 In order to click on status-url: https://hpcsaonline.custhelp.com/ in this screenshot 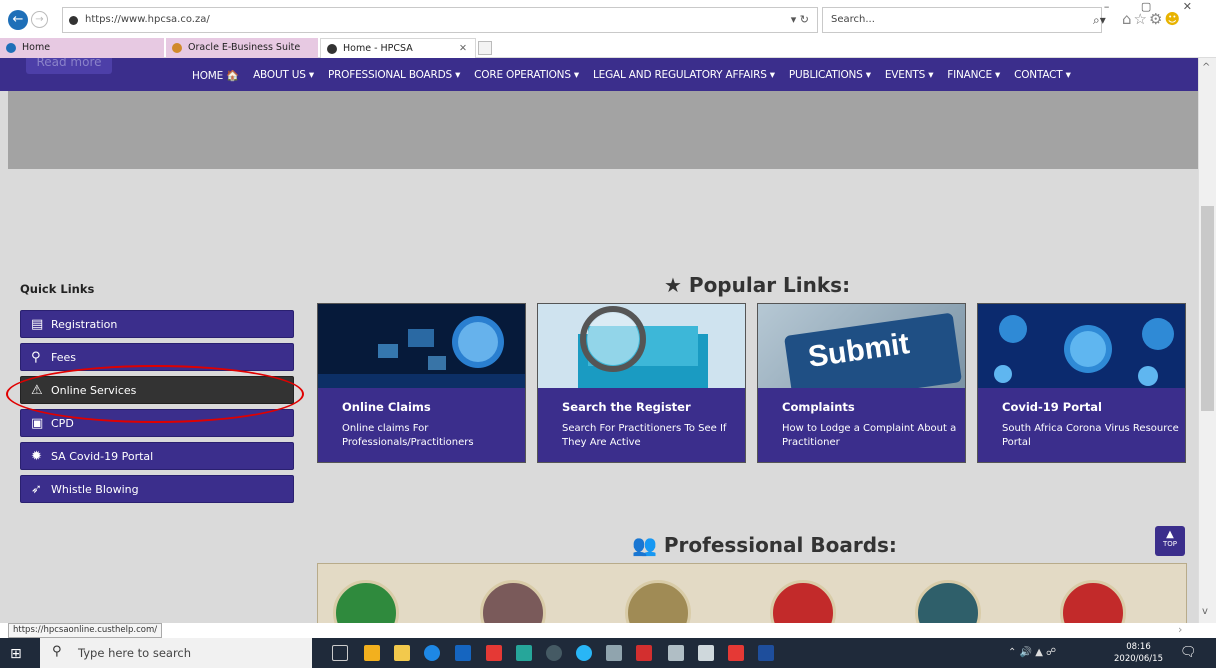, I will do `click(85, 630)`.